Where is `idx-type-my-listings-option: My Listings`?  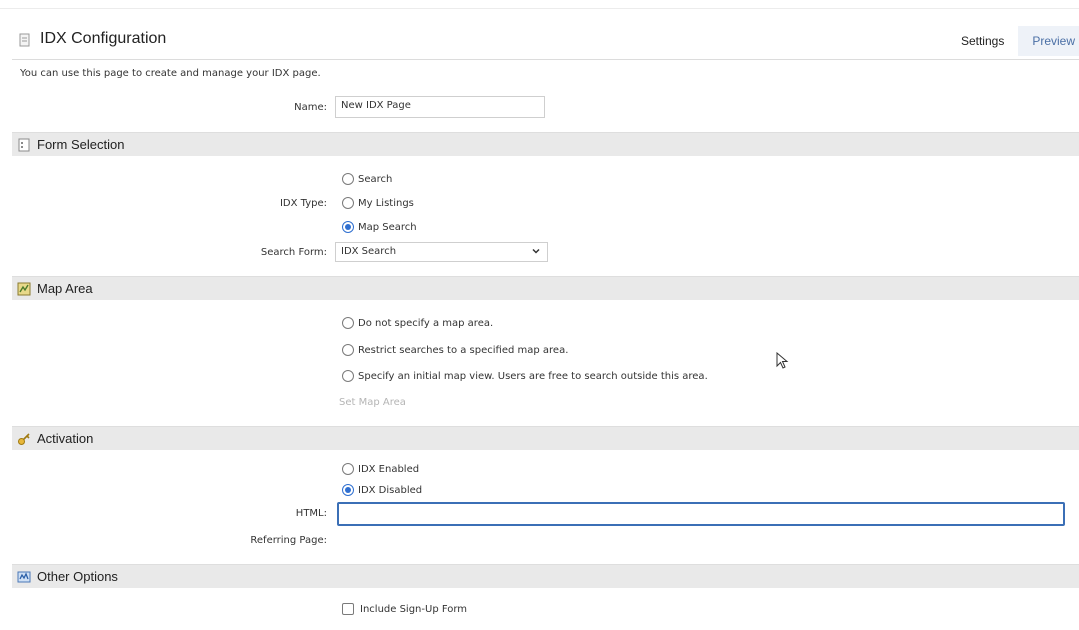
idx-type-my-listings-option: My Listings is located at coordinates (378, 203).